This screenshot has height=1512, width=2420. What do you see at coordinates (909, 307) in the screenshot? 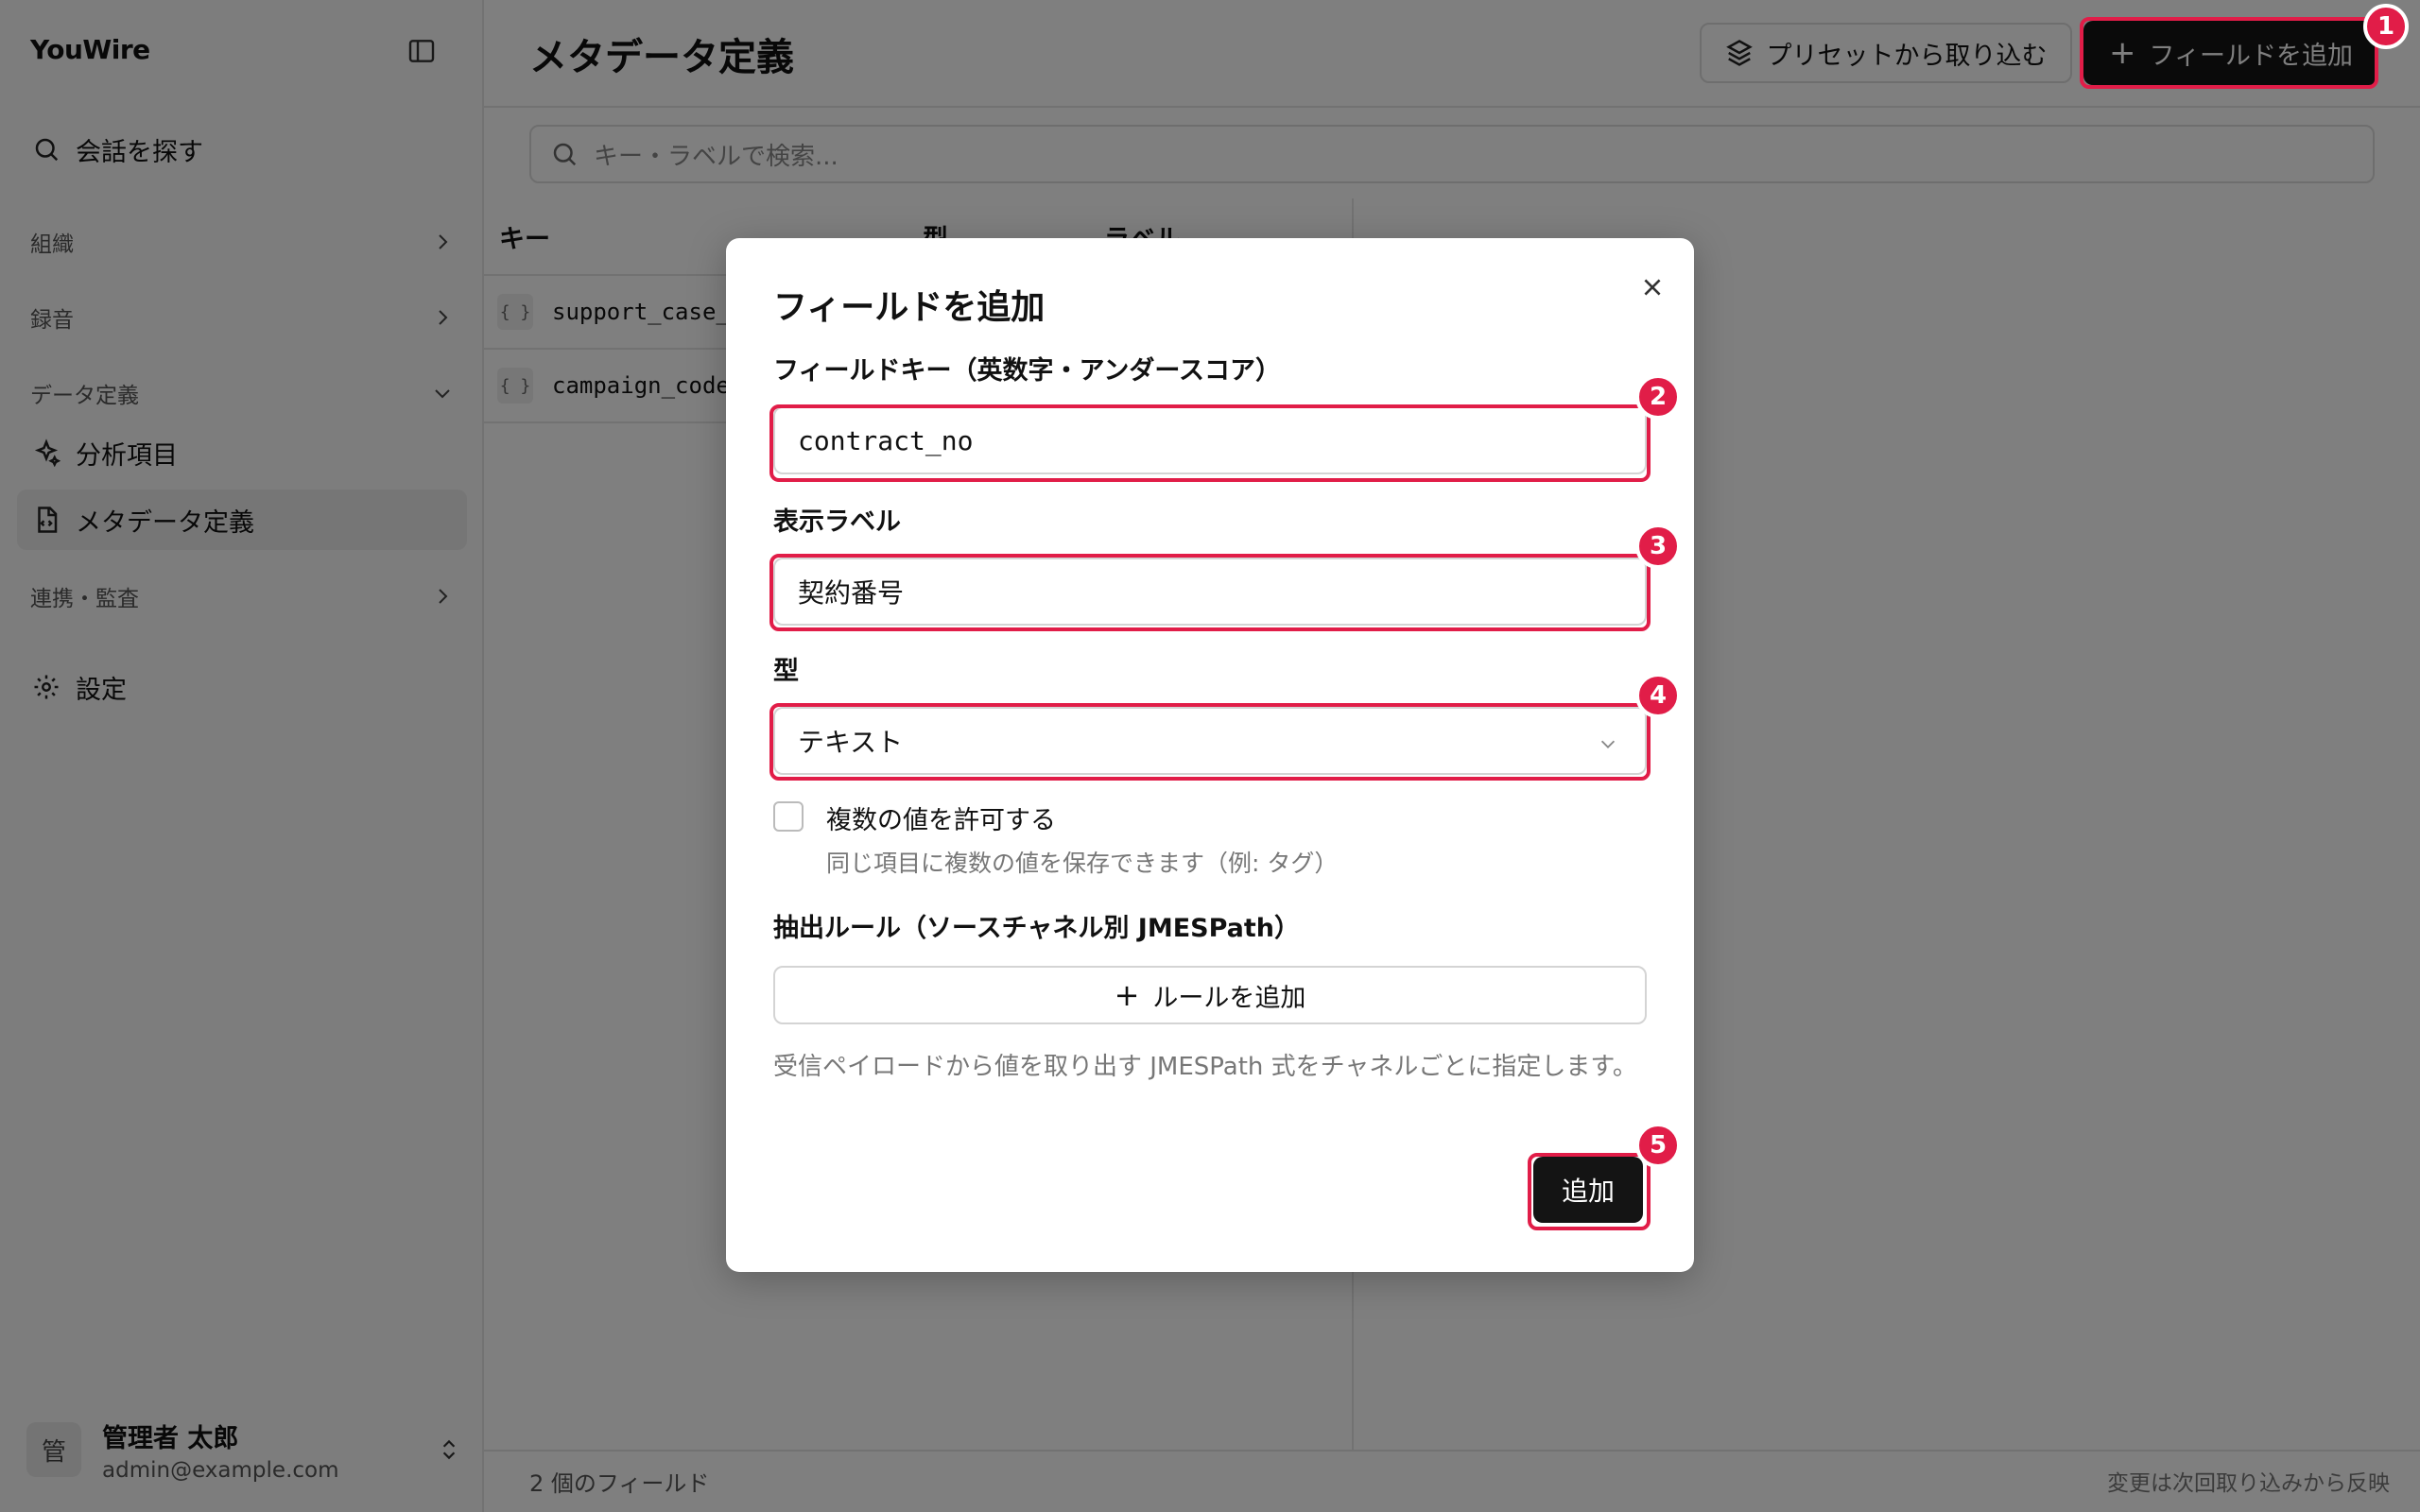
I see `dialog-title: フィールドを追加` at bounding box center [909, 307].